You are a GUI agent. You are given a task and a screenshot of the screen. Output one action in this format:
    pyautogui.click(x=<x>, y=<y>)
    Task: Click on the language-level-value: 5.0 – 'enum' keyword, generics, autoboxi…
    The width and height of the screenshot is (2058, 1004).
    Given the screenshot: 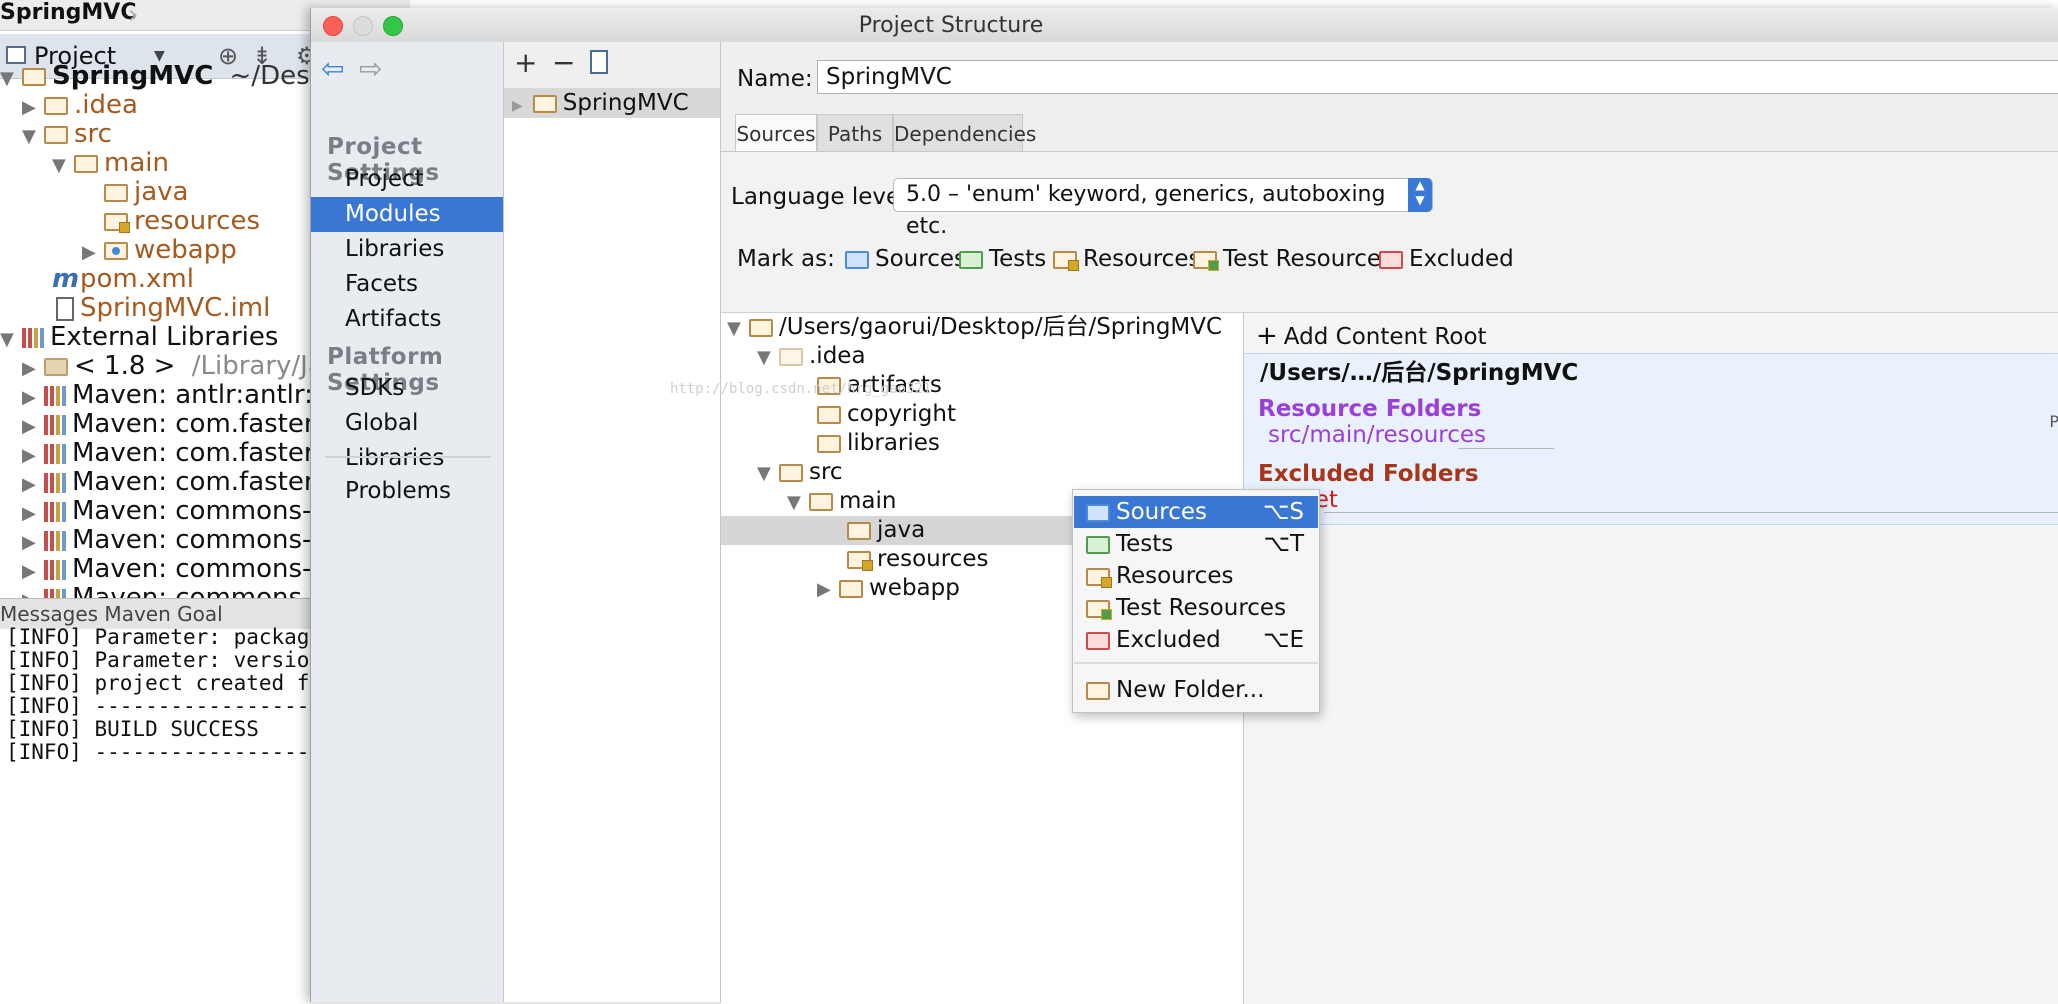 What is the action you would take?
    pyautogui.click(x=1146, y=210)
    